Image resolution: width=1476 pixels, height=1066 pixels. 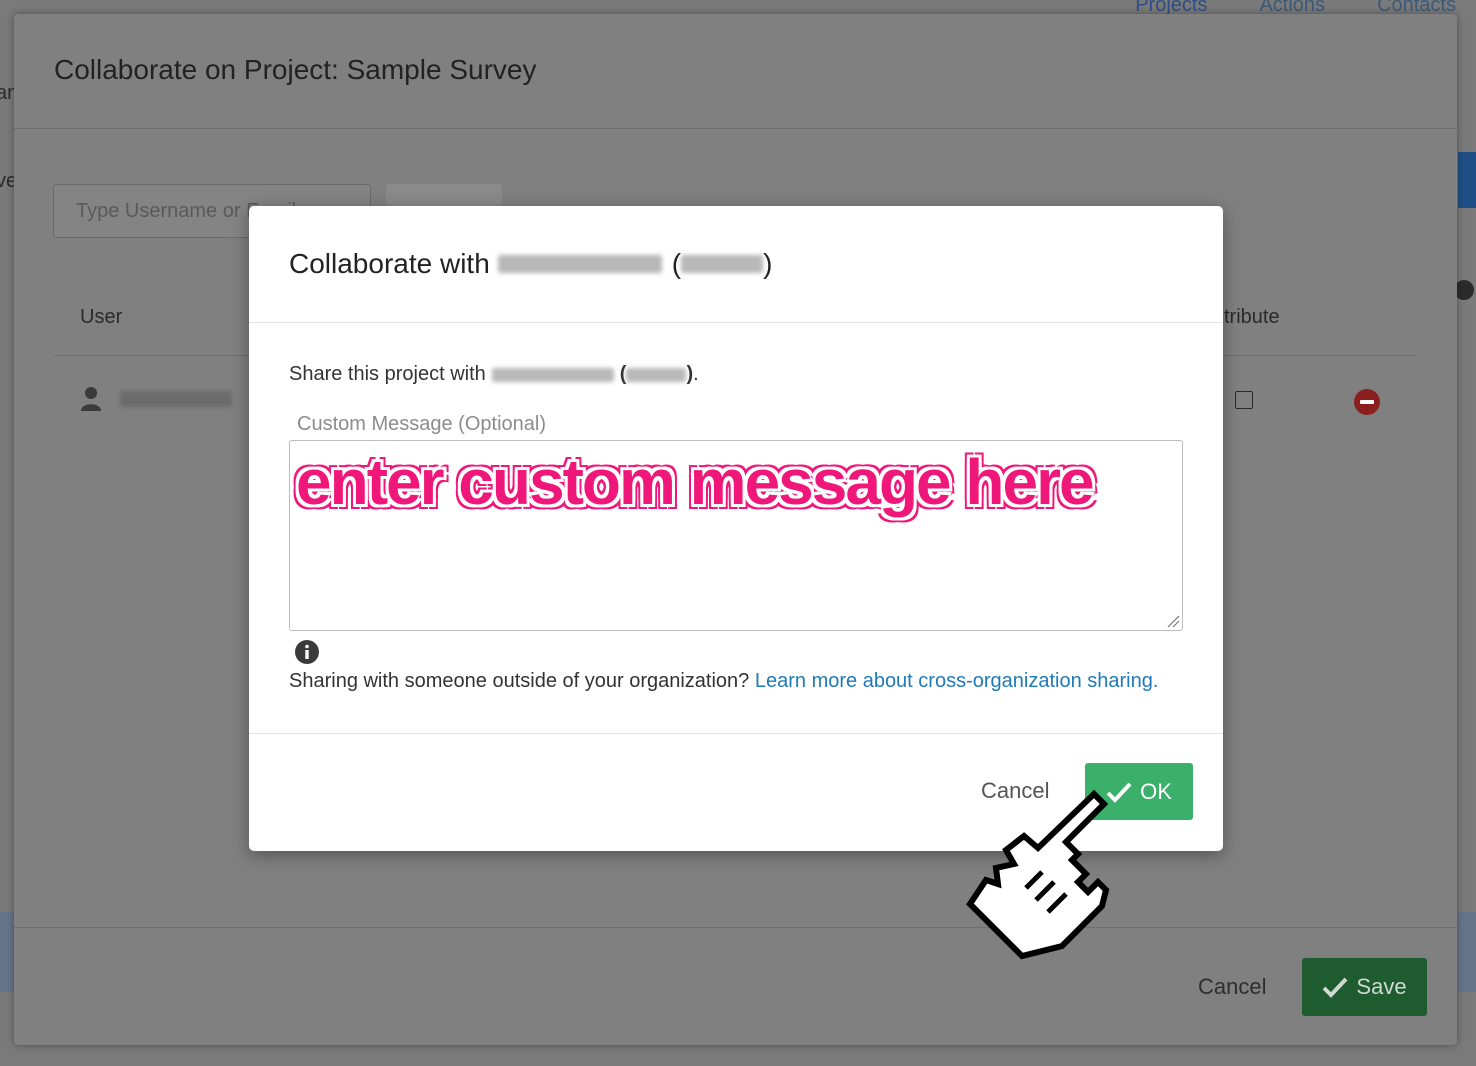 I want to click on custom-message-textarea: enter custom message here, so click(x=736, y=535).